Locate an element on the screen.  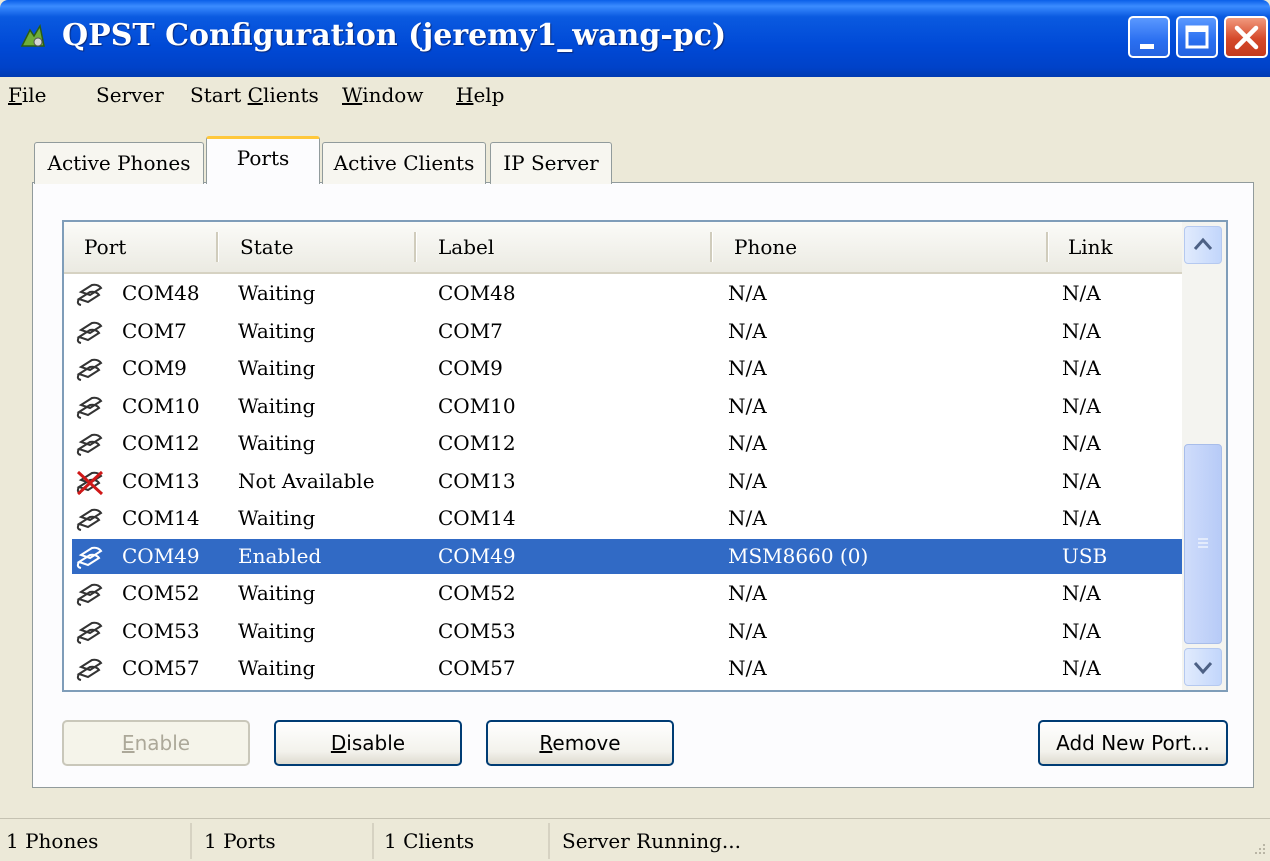
tab-active-phones: Active Phones is located at coordinates (119, 163).